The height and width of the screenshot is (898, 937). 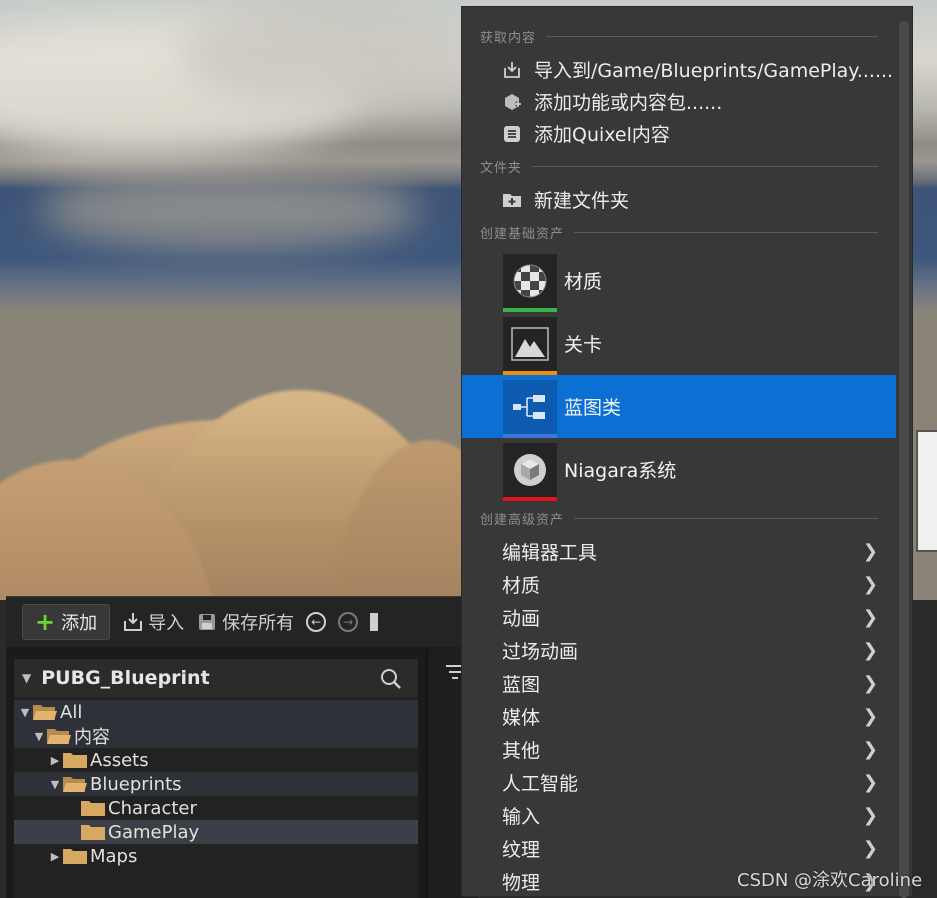 What do you see at coordinates (694, 551) in the screenshot?
I see `submenu-editor-utilities: 编辑器工具 ❯` at bounding box center [694, 551].